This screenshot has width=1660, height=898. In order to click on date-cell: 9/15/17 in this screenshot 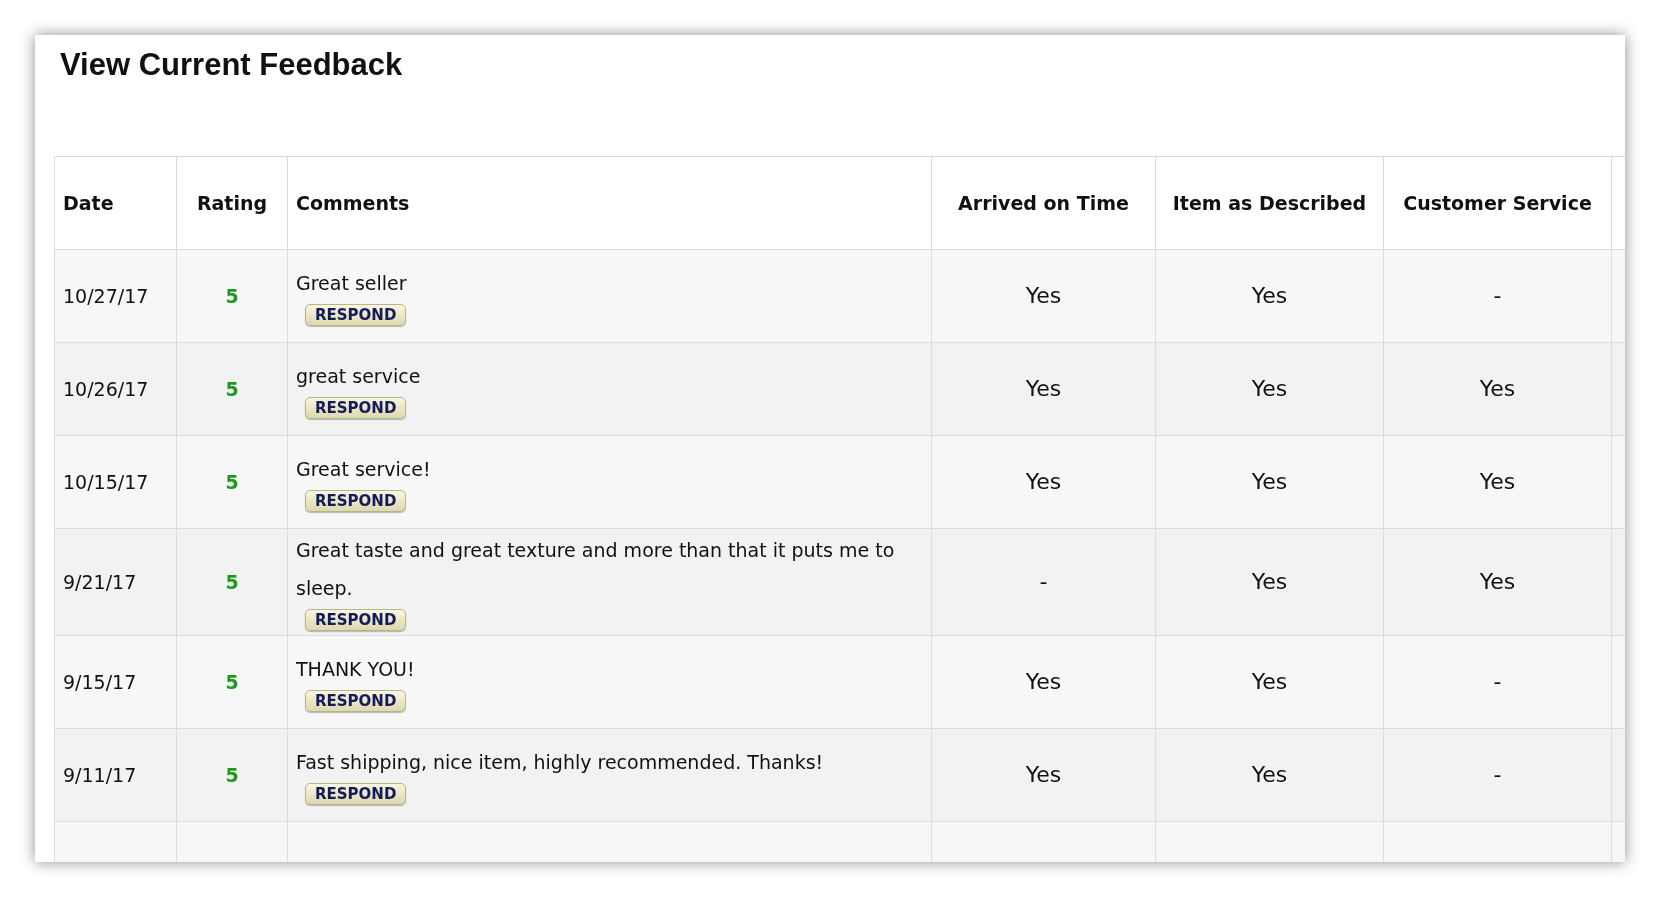, I will do `click(100, 681)`.